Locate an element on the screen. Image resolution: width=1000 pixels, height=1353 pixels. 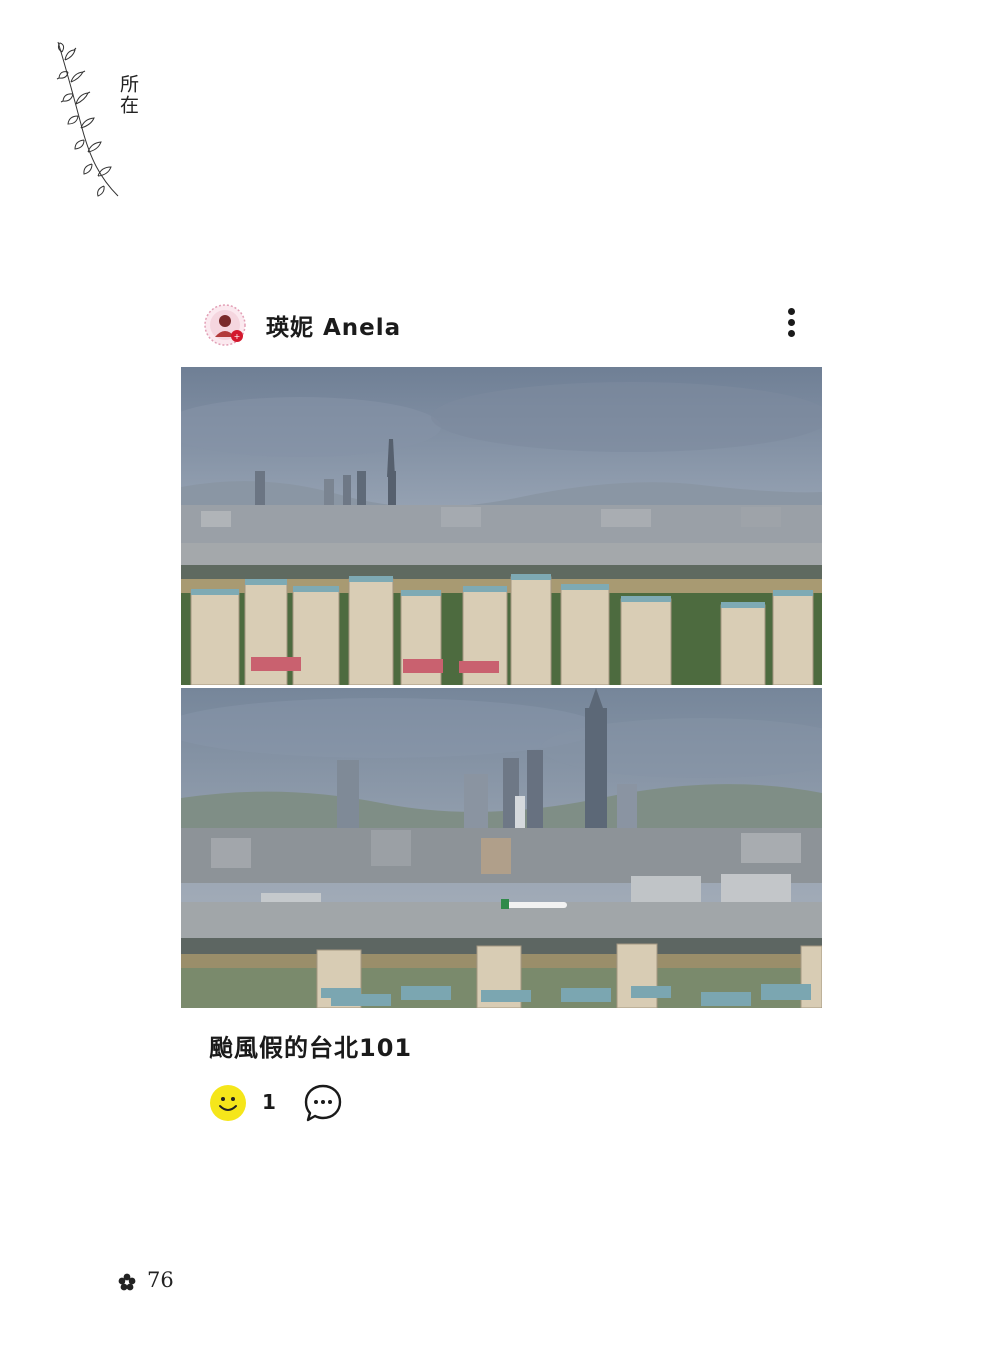
reaction-count: 1 is located at coordinates (269, 1102).